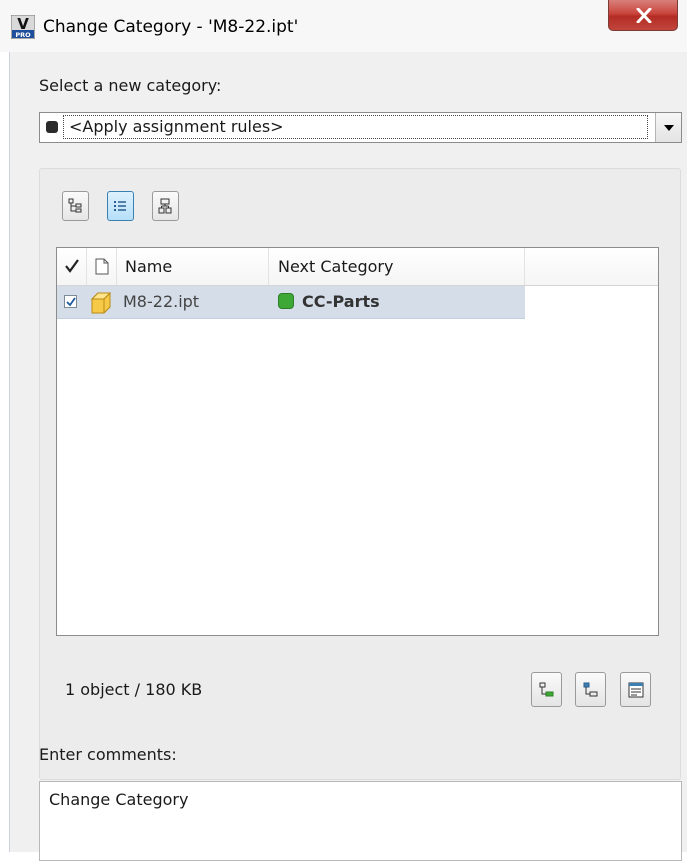 The width and height of the screenshot is (687, 861). I want to click on settings-list-icon, so click(636, 690).